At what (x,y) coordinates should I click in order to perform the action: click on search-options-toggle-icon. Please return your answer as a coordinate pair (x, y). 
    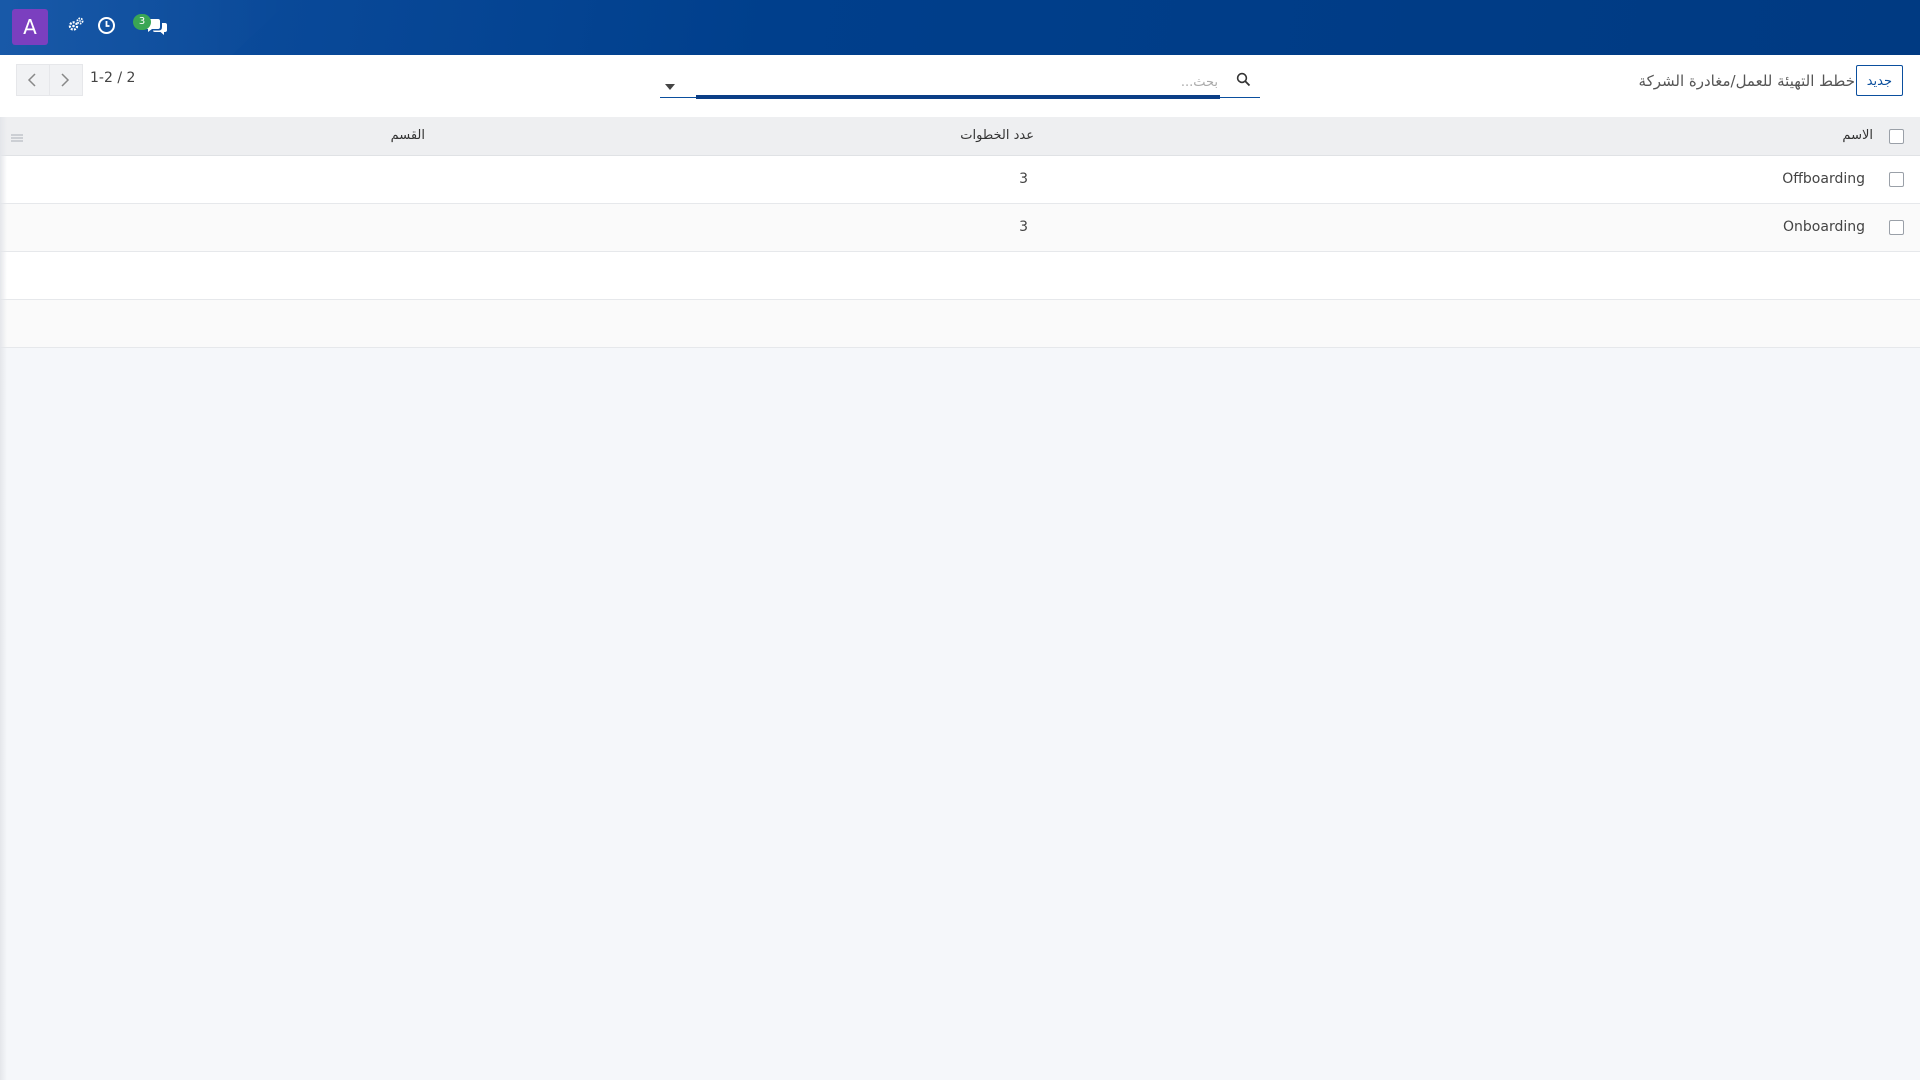
    Looking at the image, I should click on (670, 85).